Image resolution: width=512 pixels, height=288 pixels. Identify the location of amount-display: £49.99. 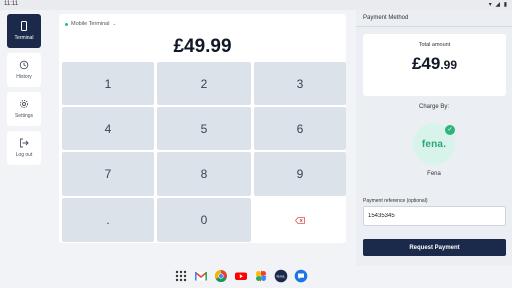
(202, 46).